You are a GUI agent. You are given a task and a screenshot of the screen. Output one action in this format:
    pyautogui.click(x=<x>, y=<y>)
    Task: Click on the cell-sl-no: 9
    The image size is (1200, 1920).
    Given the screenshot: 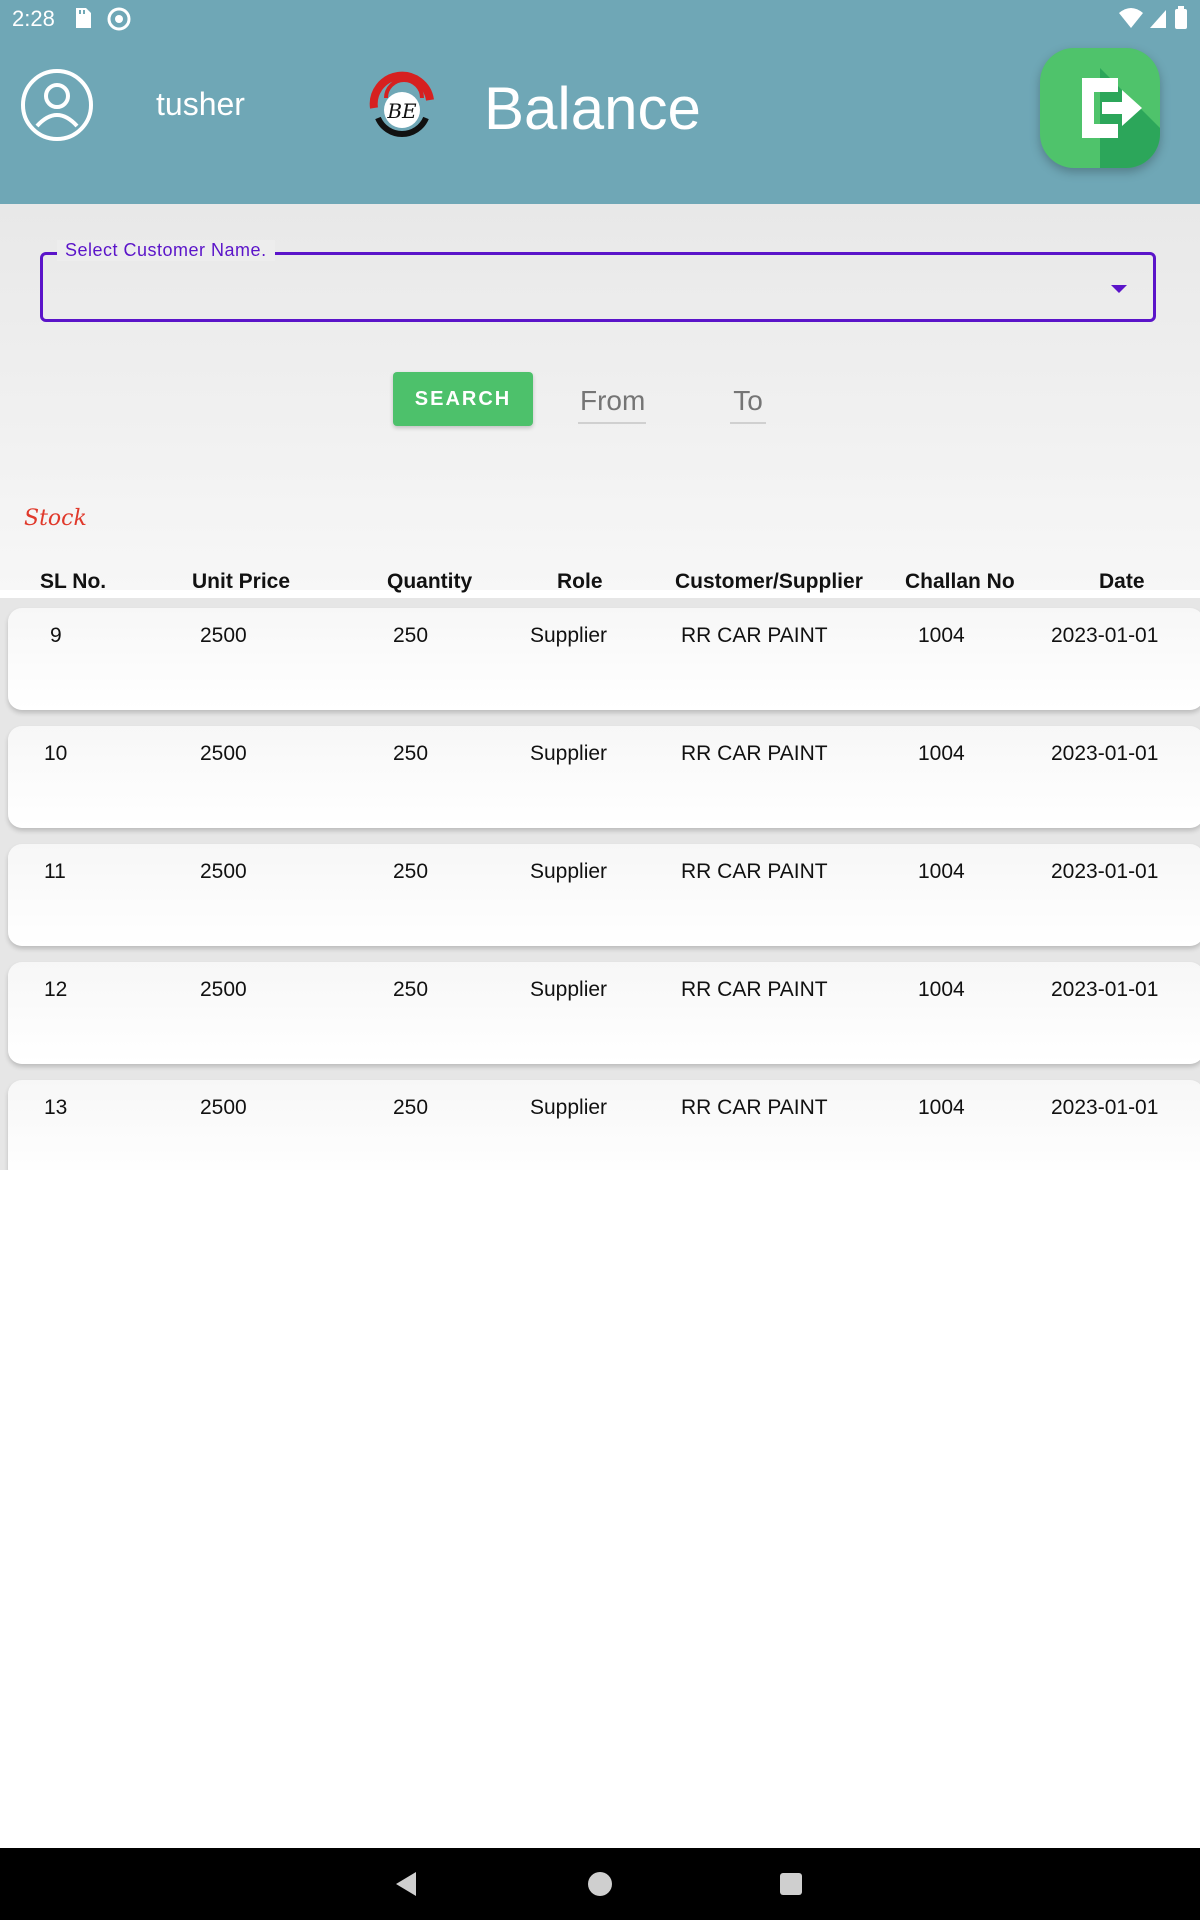 What is the action you would take?
    pyautogui.click(x=56, y=635)
    